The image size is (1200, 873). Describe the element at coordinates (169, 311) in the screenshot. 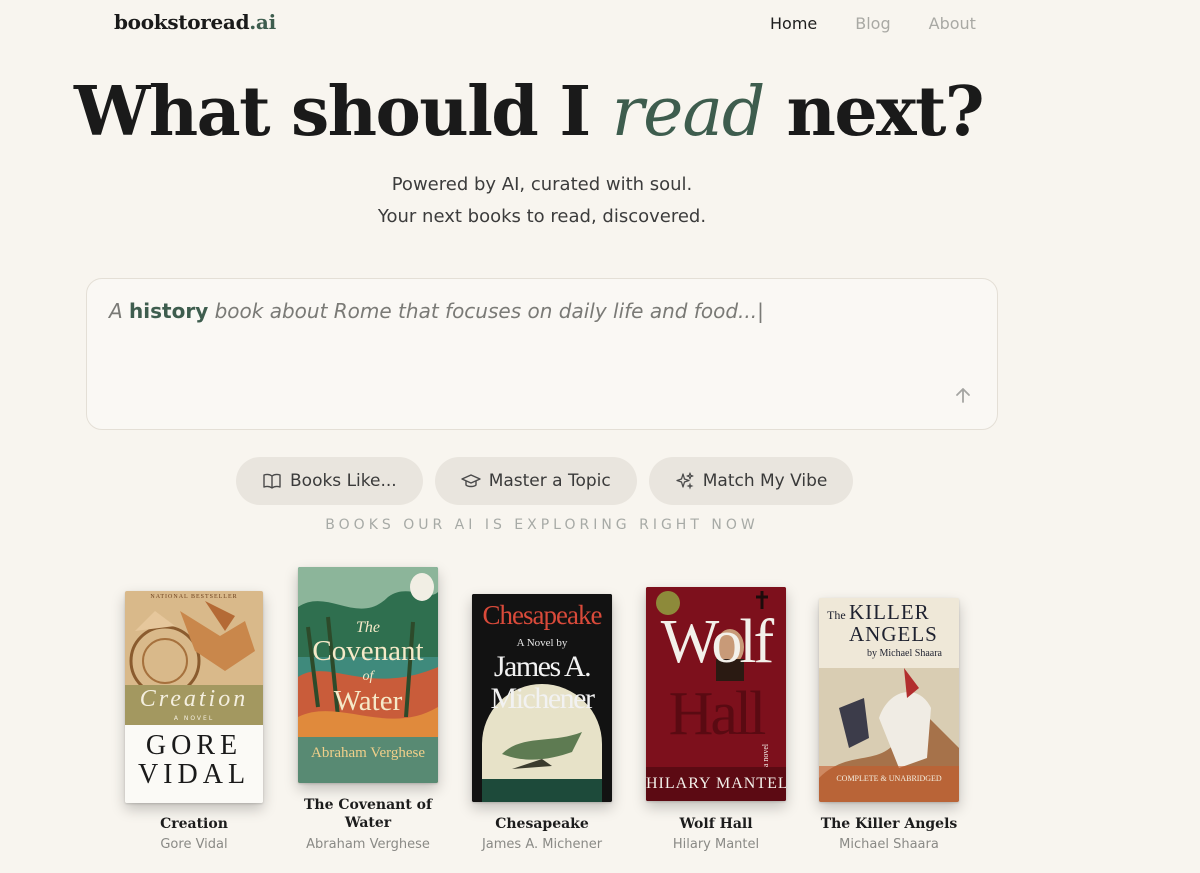

I see `search-keyword: history` at that location.